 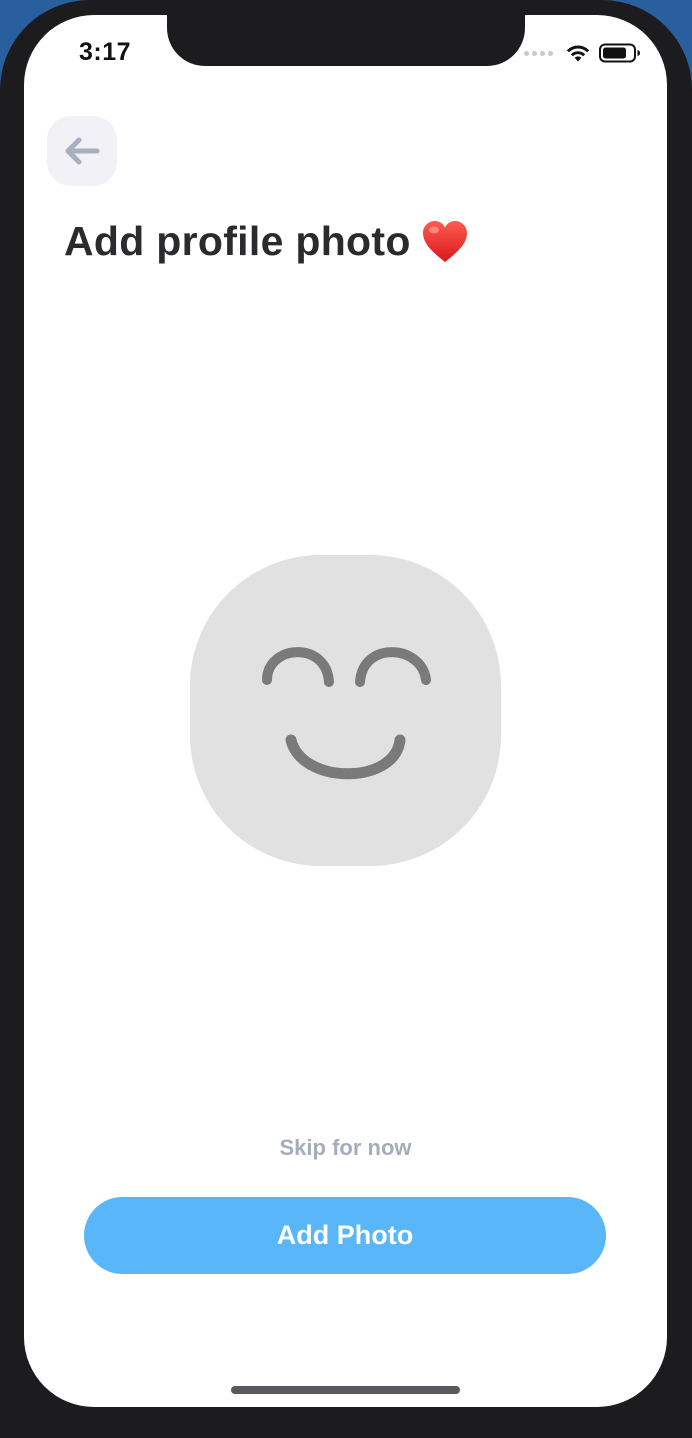 What do you see at coordinates (345, 1390) in the screenshot?
I see `home-indicator` at bounding box center [345, 1390].